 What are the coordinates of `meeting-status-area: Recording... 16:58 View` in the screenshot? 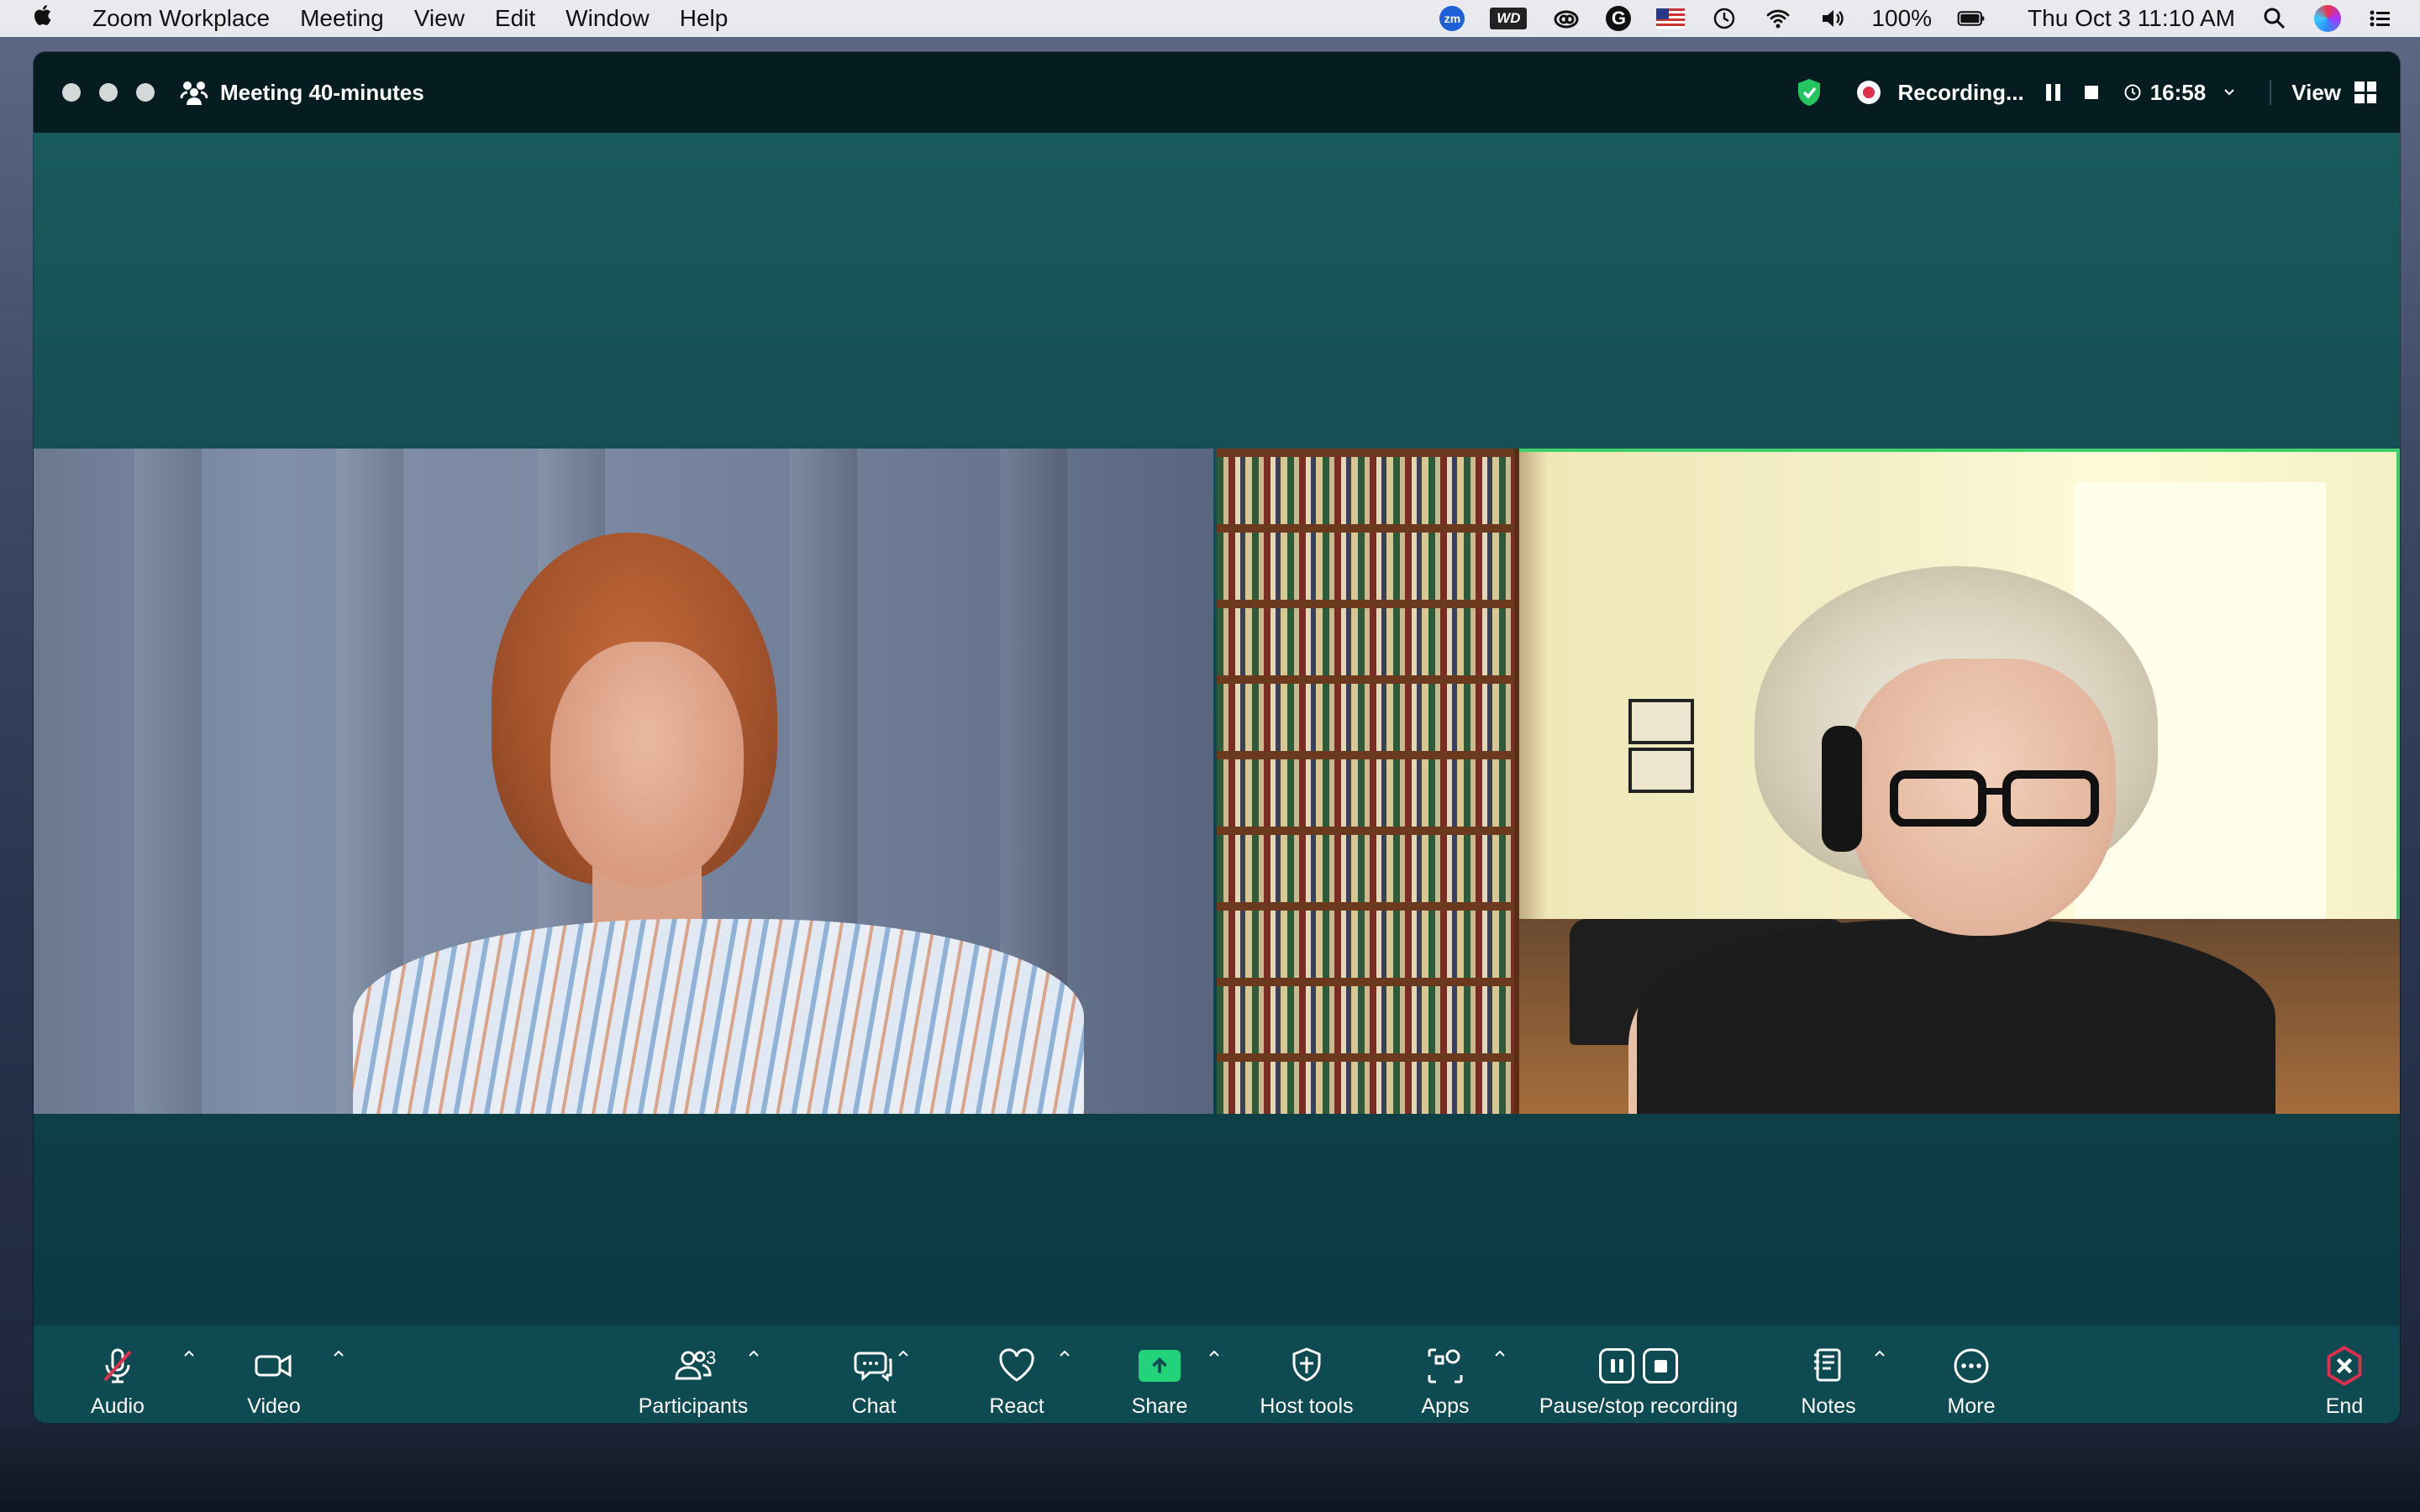 It's located at (2086, 92).